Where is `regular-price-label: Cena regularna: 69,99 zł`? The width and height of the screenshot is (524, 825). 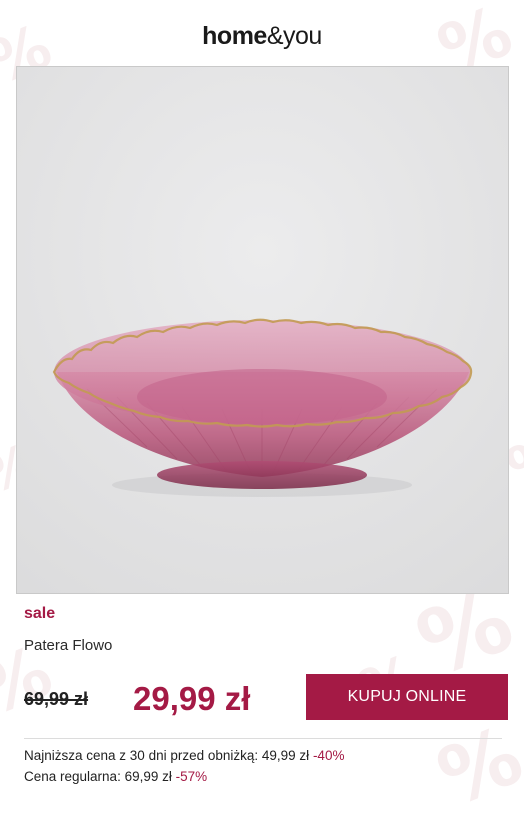 regular-price-label: Cena regularna: 69,99 zł is located at coordinates (98, 776).